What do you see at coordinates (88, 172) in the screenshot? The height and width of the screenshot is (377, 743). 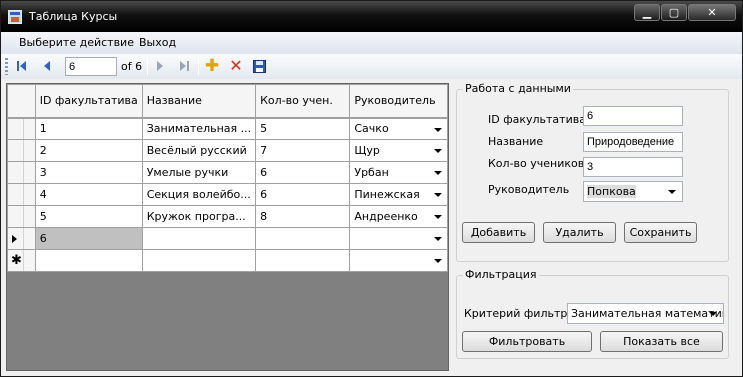 I see `cell-id: 3` at bounding box center [88, 172].